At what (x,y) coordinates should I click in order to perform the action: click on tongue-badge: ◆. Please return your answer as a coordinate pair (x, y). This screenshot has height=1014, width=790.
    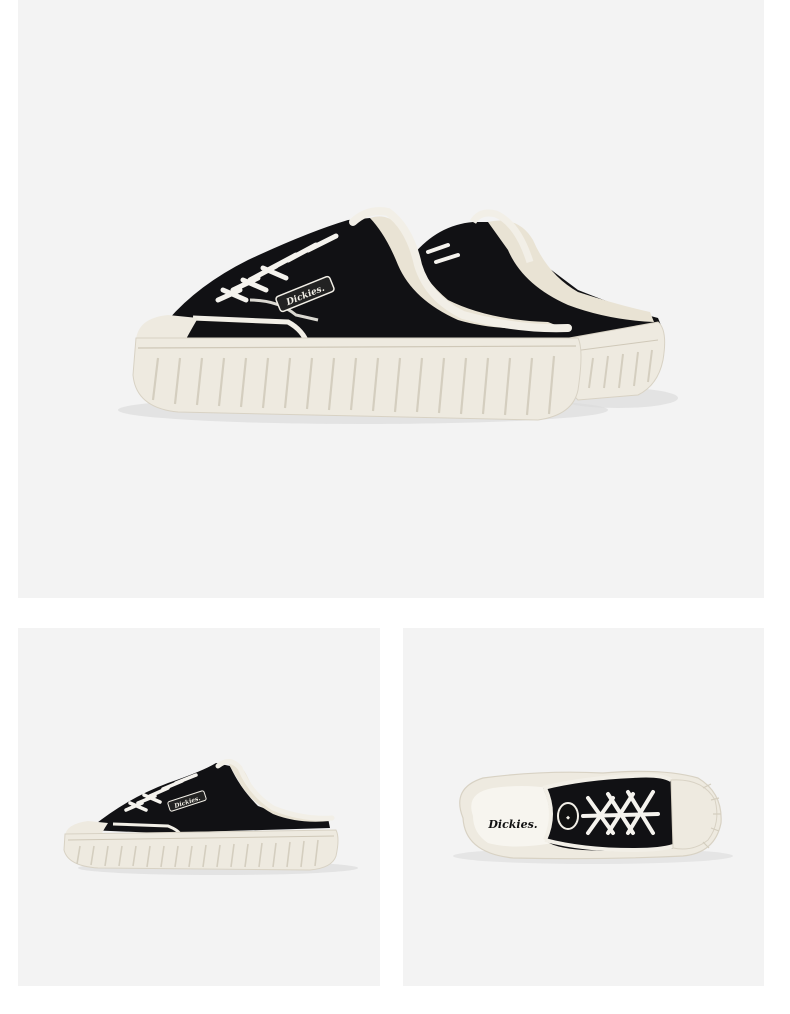
    Looking at the image, I should click on (568, 816).